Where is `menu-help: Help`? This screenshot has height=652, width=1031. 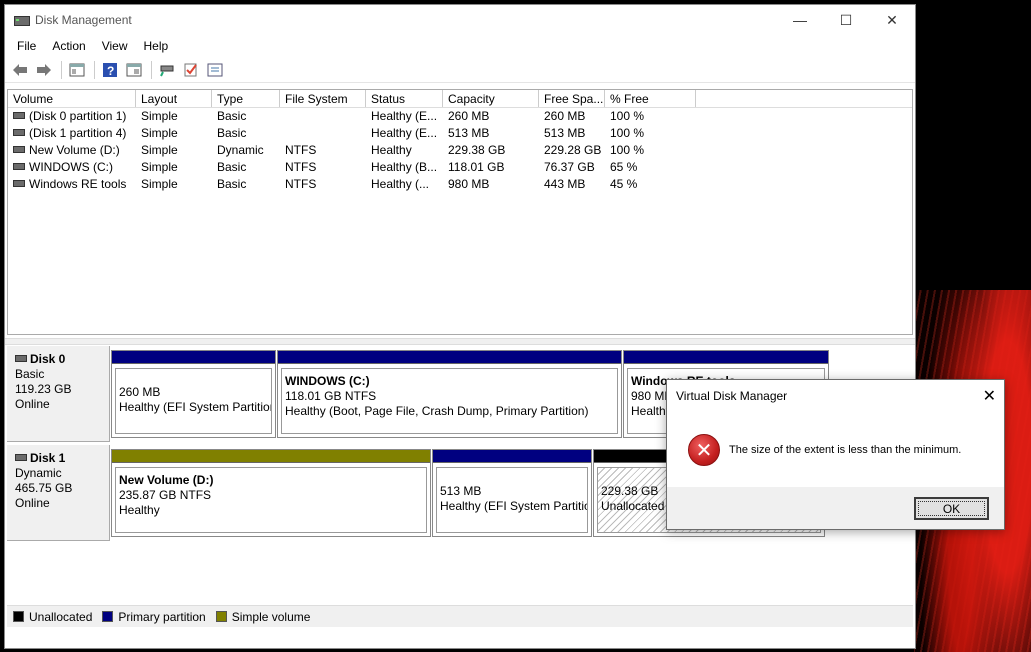 menu-help: Help is located at coordinates (156, 46).